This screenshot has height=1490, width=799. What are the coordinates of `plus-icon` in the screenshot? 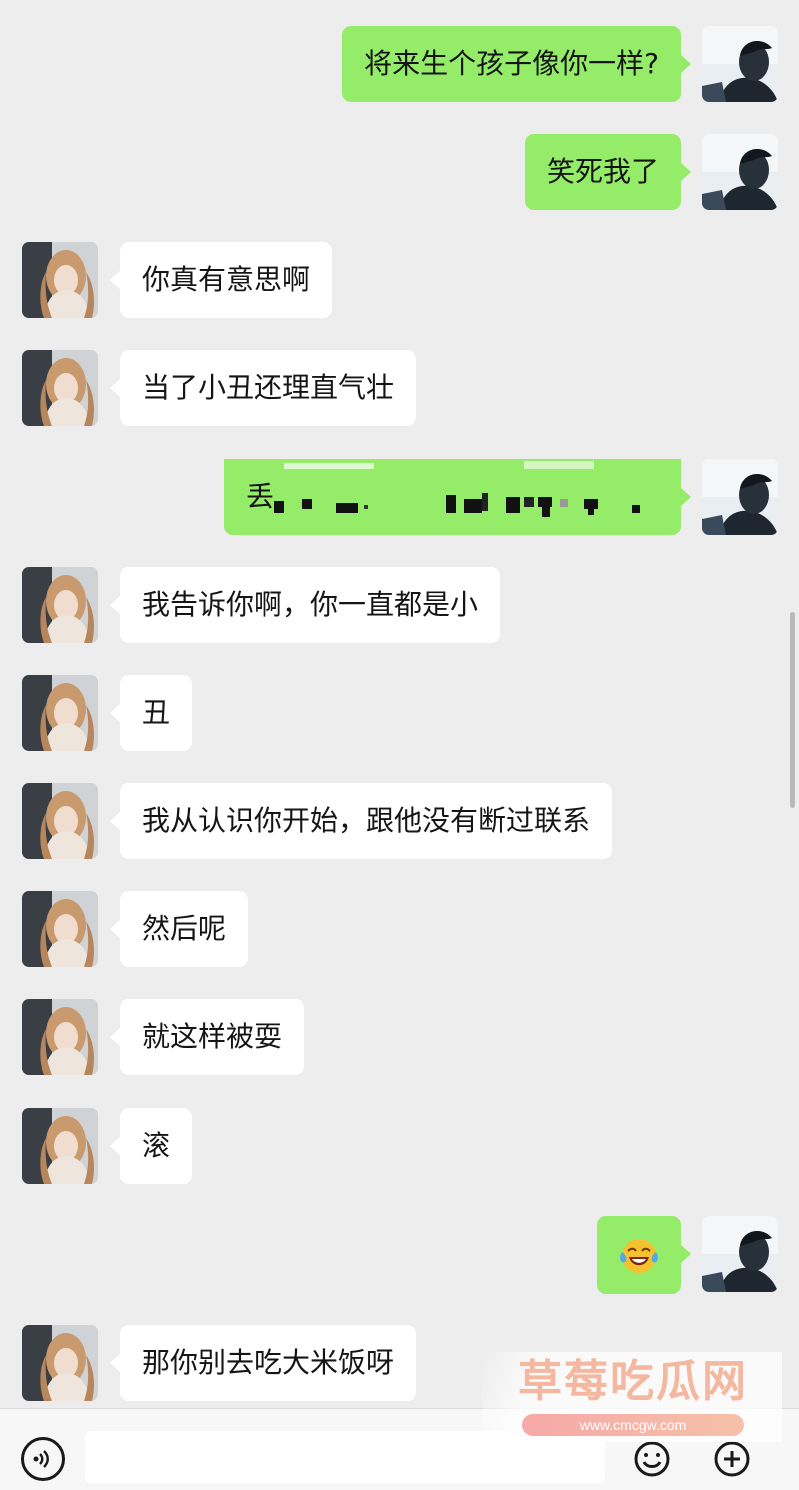 It's located at (732, 1459).